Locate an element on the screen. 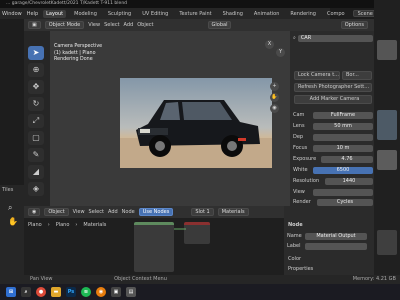 The width and height of the screenshot is (400, 300). shader-node is located at coordinates (154, 247).